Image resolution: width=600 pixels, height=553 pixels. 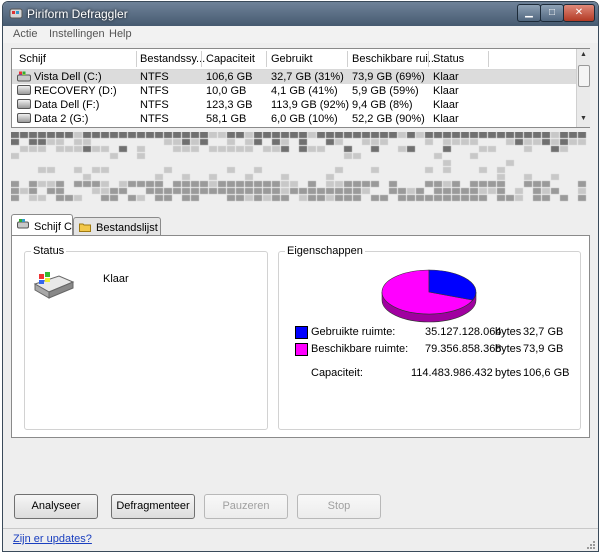 I want to click on menu-bar: Actie Instellingen Help, so click(x=300, y=34).